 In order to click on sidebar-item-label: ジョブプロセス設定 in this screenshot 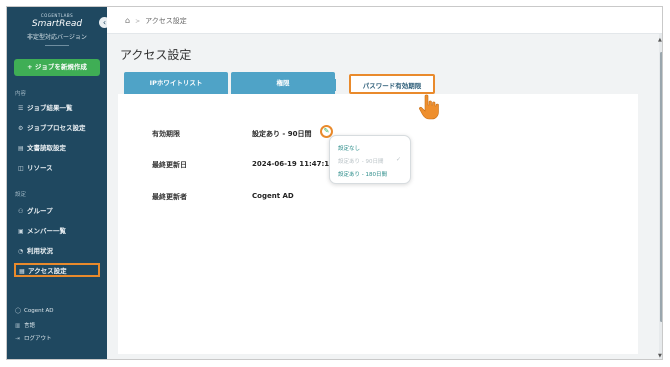, I will do `click(56, 128)`.